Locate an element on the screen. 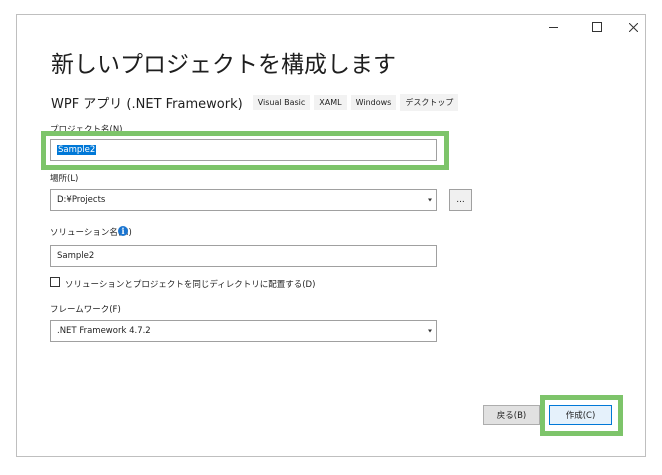 The height and width of the screenshot is (475, 662). info-icon: i is located at coordinates (123, 231).